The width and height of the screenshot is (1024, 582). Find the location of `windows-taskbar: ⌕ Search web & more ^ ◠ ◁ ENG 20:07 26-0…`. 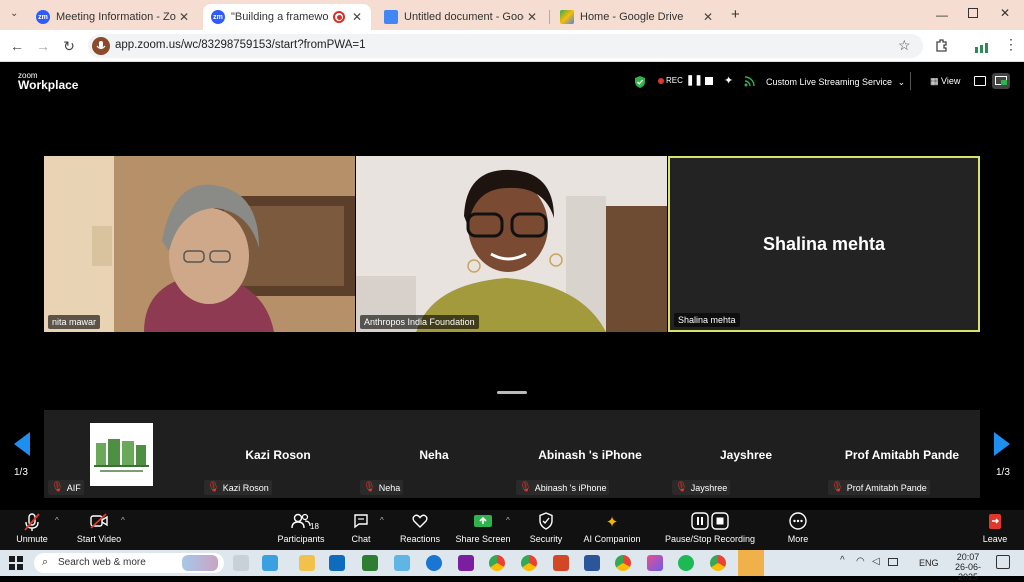

windows-taskbar: ⌕ Search web & more ^ ◠ ◁ ENG 20:07 26-0… is located at coordinates (512, 566).